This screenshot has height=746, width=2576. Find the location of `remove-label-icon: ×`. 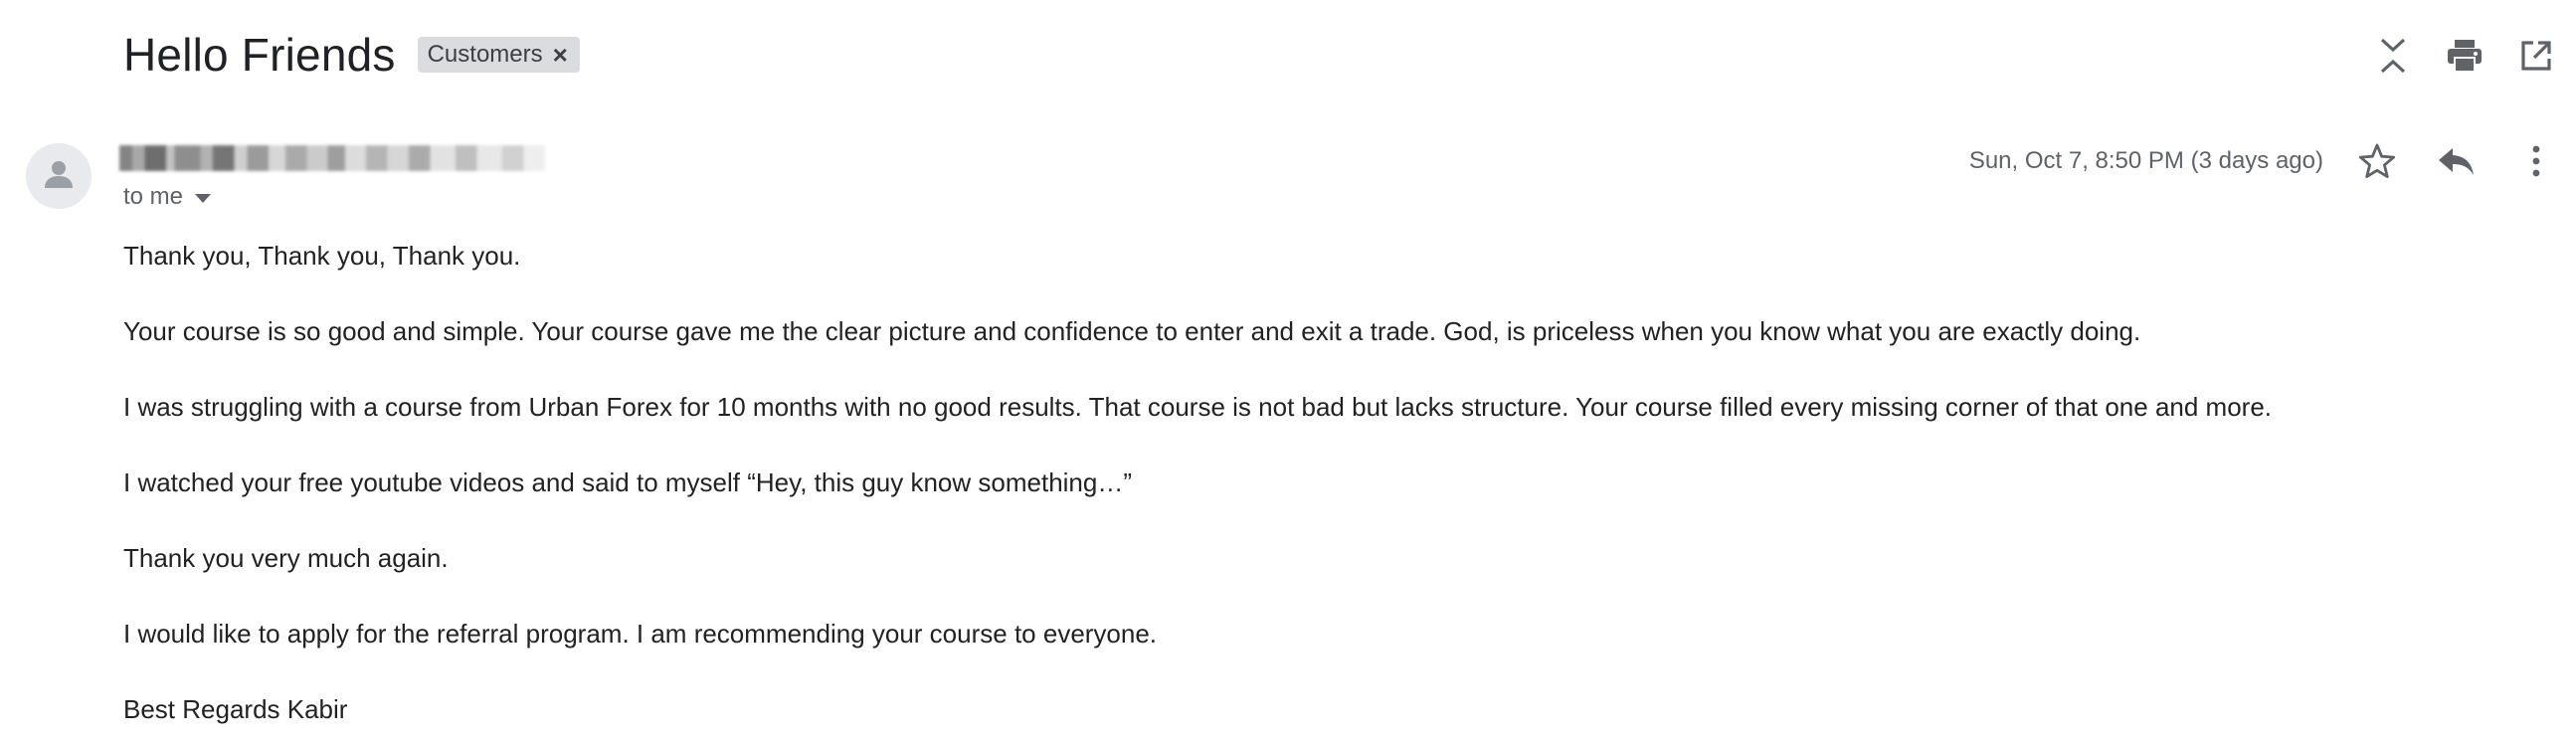

remove-label-icon: × is located at coordinates (560, 55).